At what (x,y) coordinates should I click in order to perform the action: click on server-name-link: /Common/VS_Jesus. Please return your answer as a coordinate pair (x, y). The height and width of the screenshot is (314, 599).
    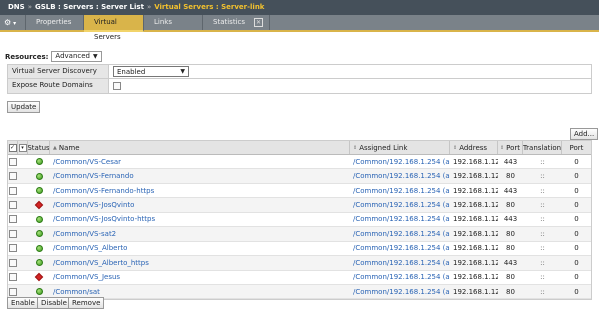
    Looking at the image, I should click on (86, 277).